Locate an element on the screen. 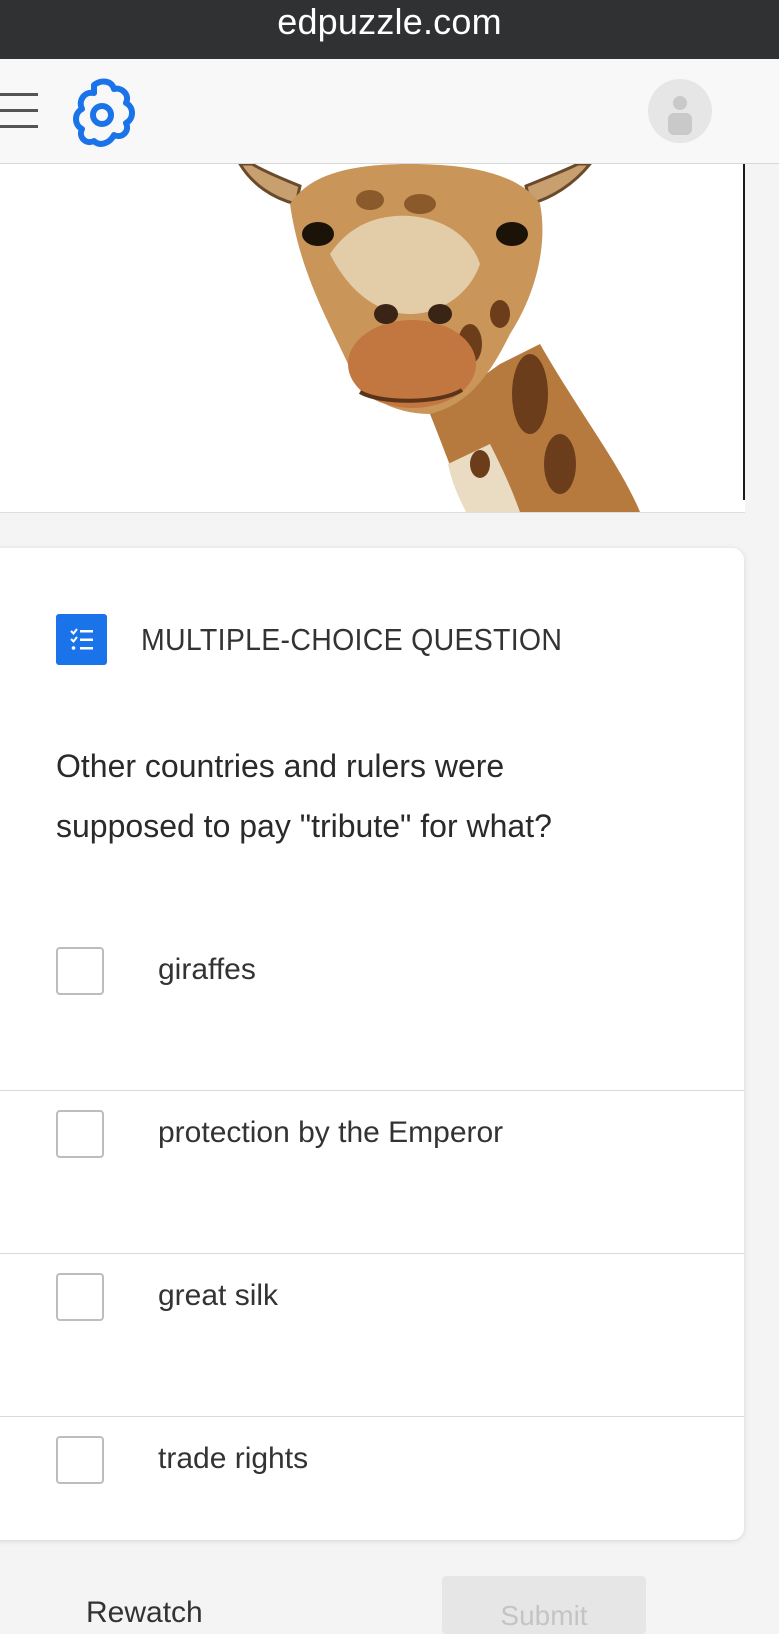  submit-button: Submit is located at coordinates (544, 1605).